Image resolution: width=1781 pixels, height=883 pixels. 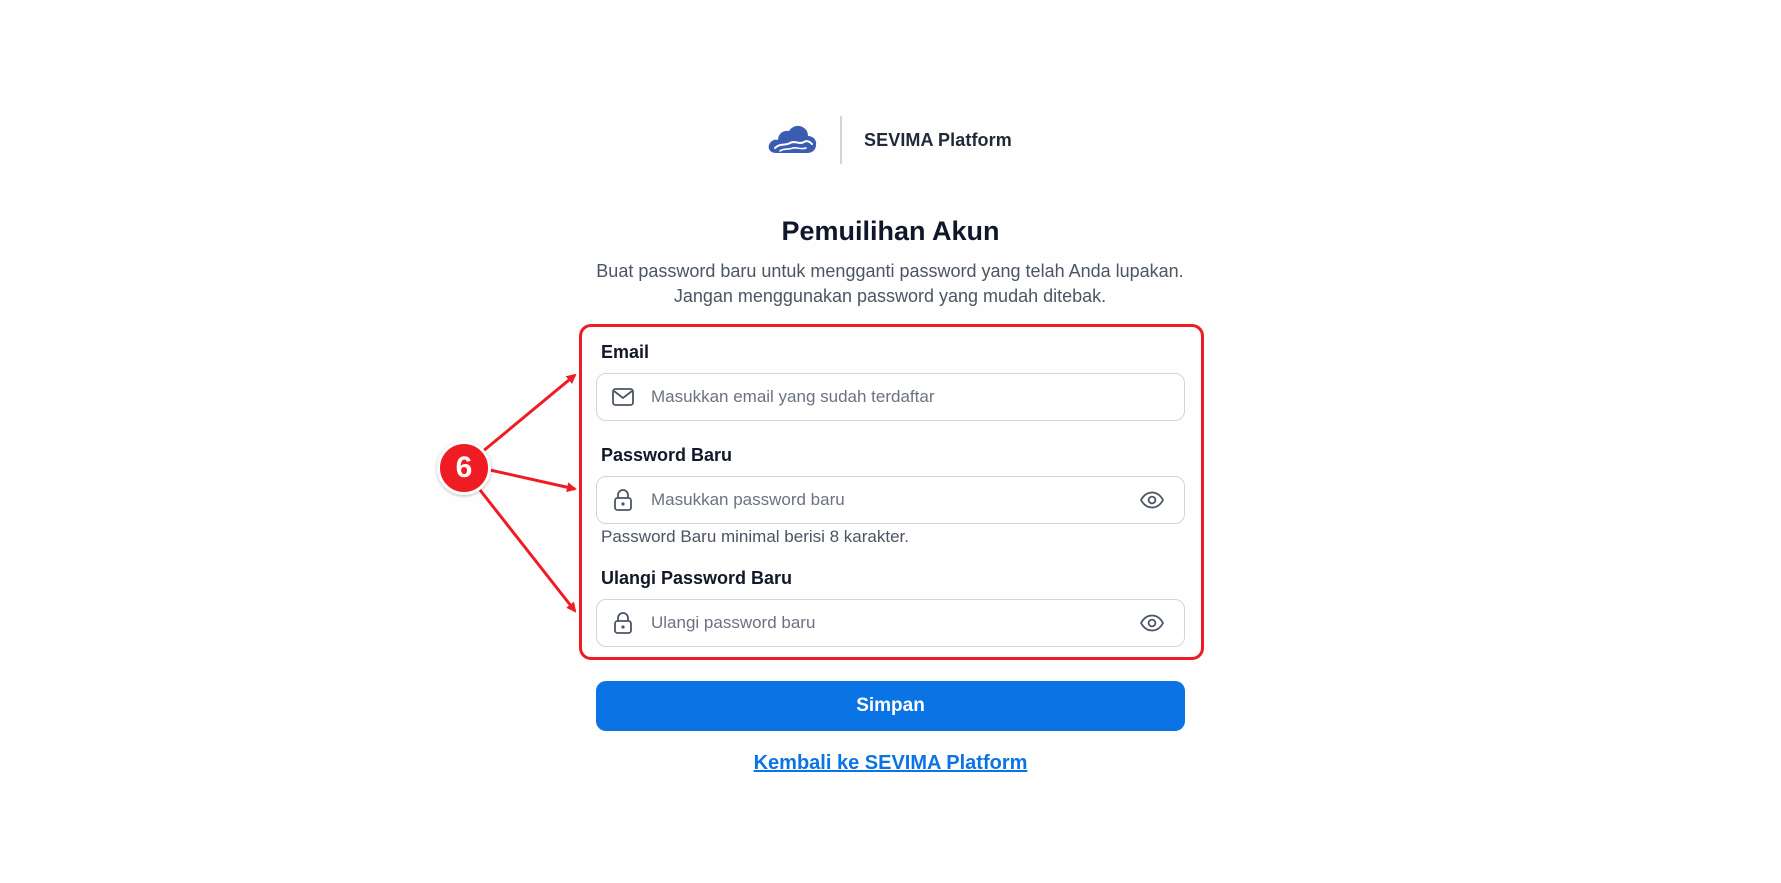 I want to click on email-field-wrapper, so click(x=890, y=397).